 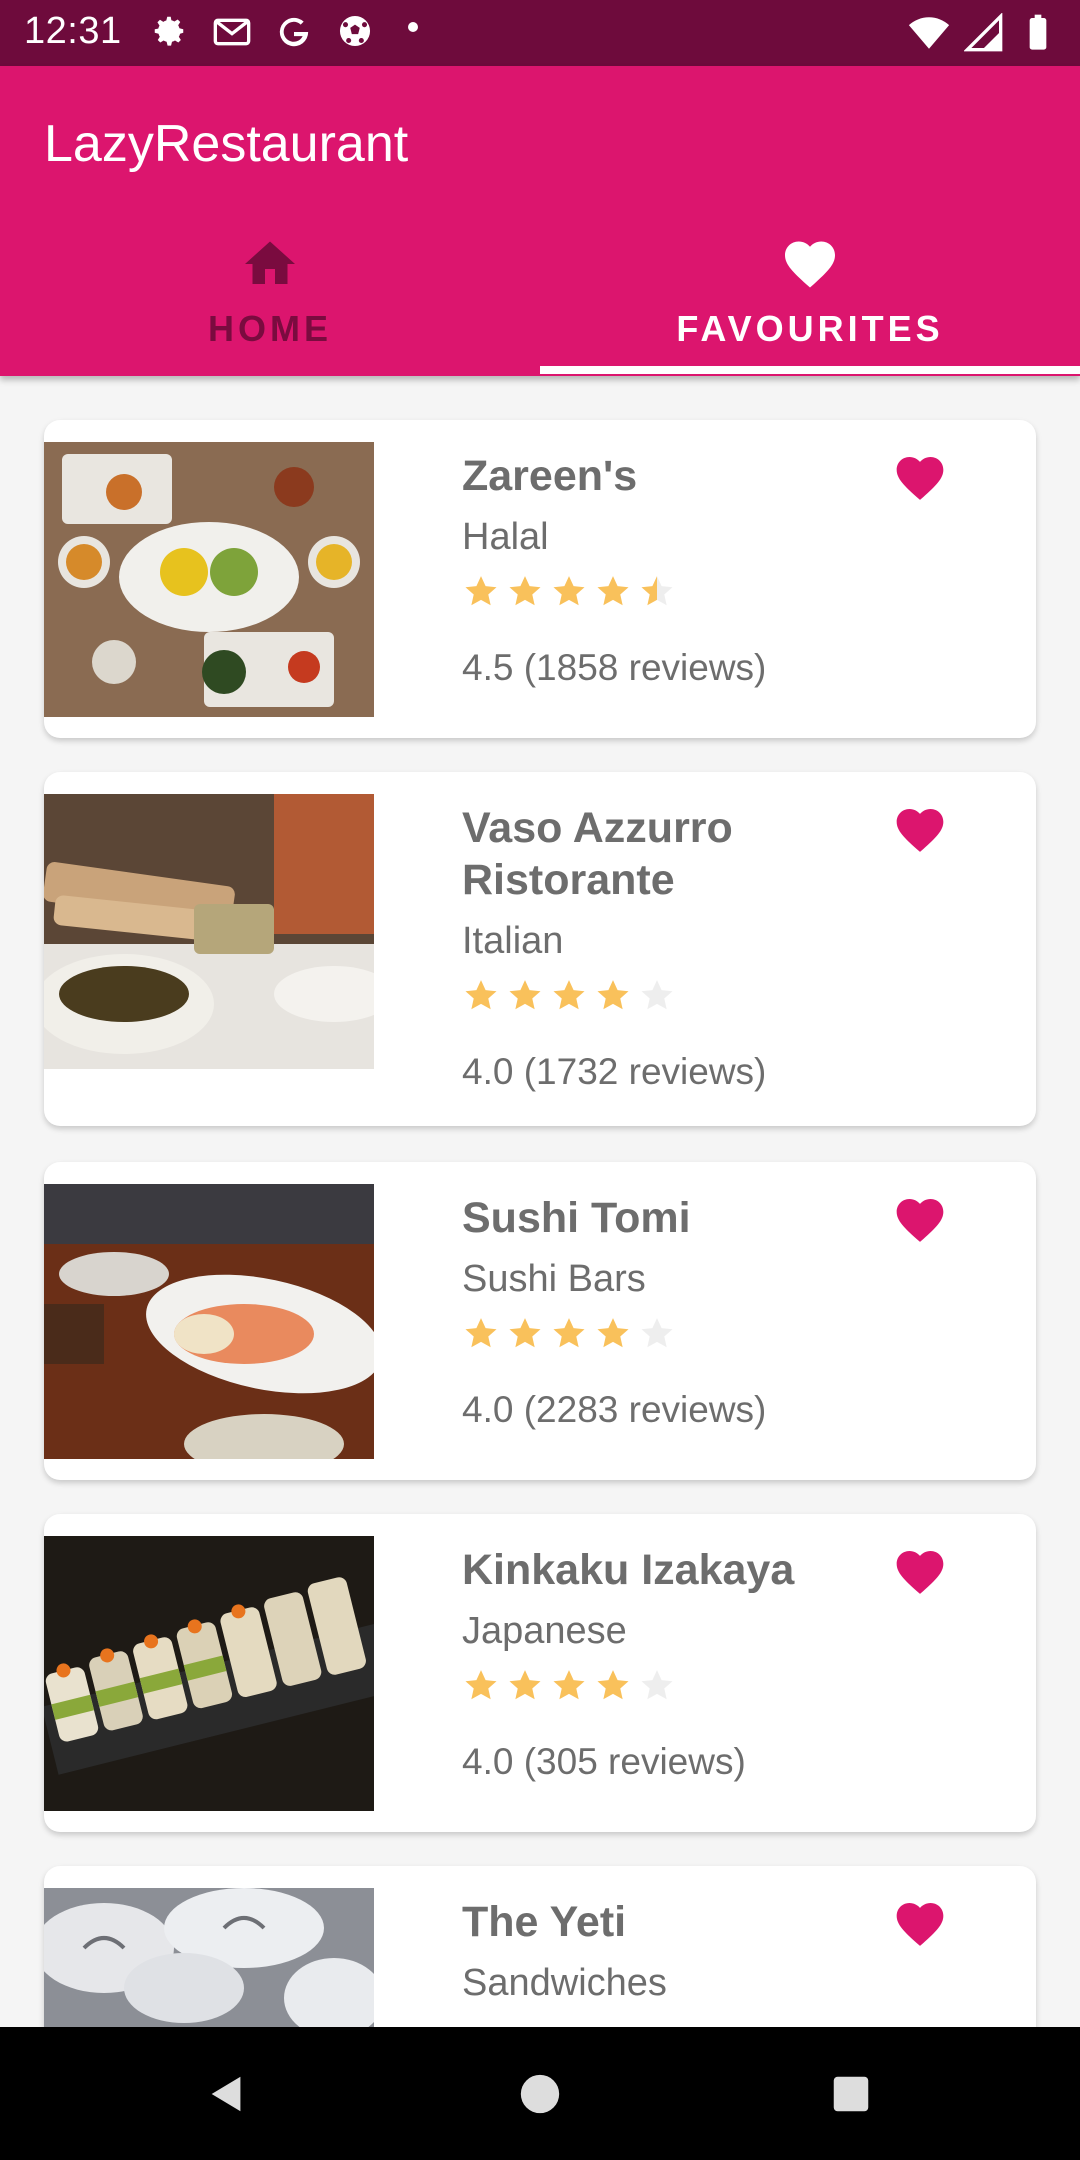 I want to click on restaurant-cuisine: Japanese, so click(x=544, y=1631).